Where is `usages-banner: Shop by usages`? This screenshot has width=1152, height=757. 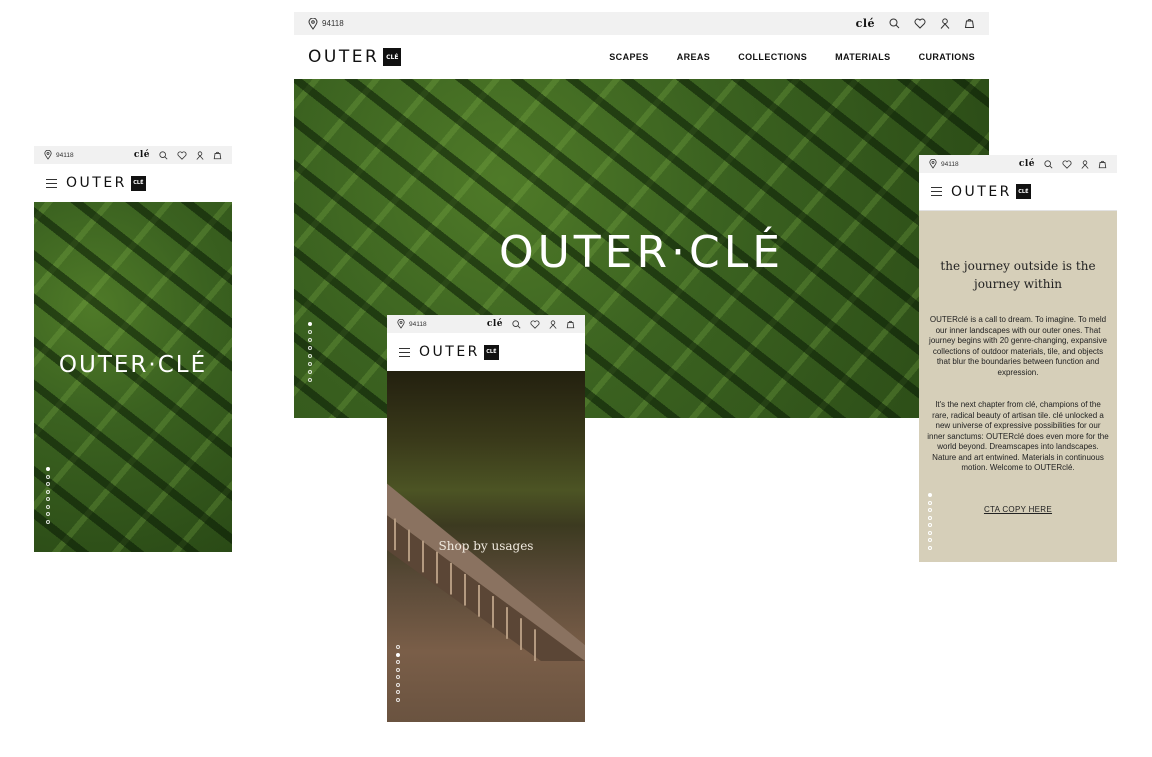
usages-banner: Shop by usages is located at coordinates (486, 546).